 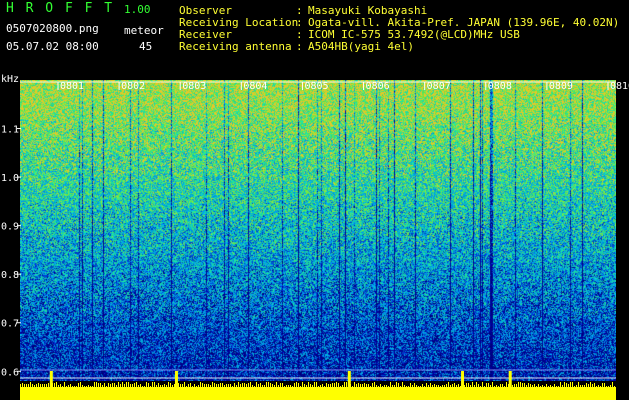 What do you see at coordinates (439, 86) in the screenshot?
I see `x-tick-label: 0807` at bounding box center [439, 86].